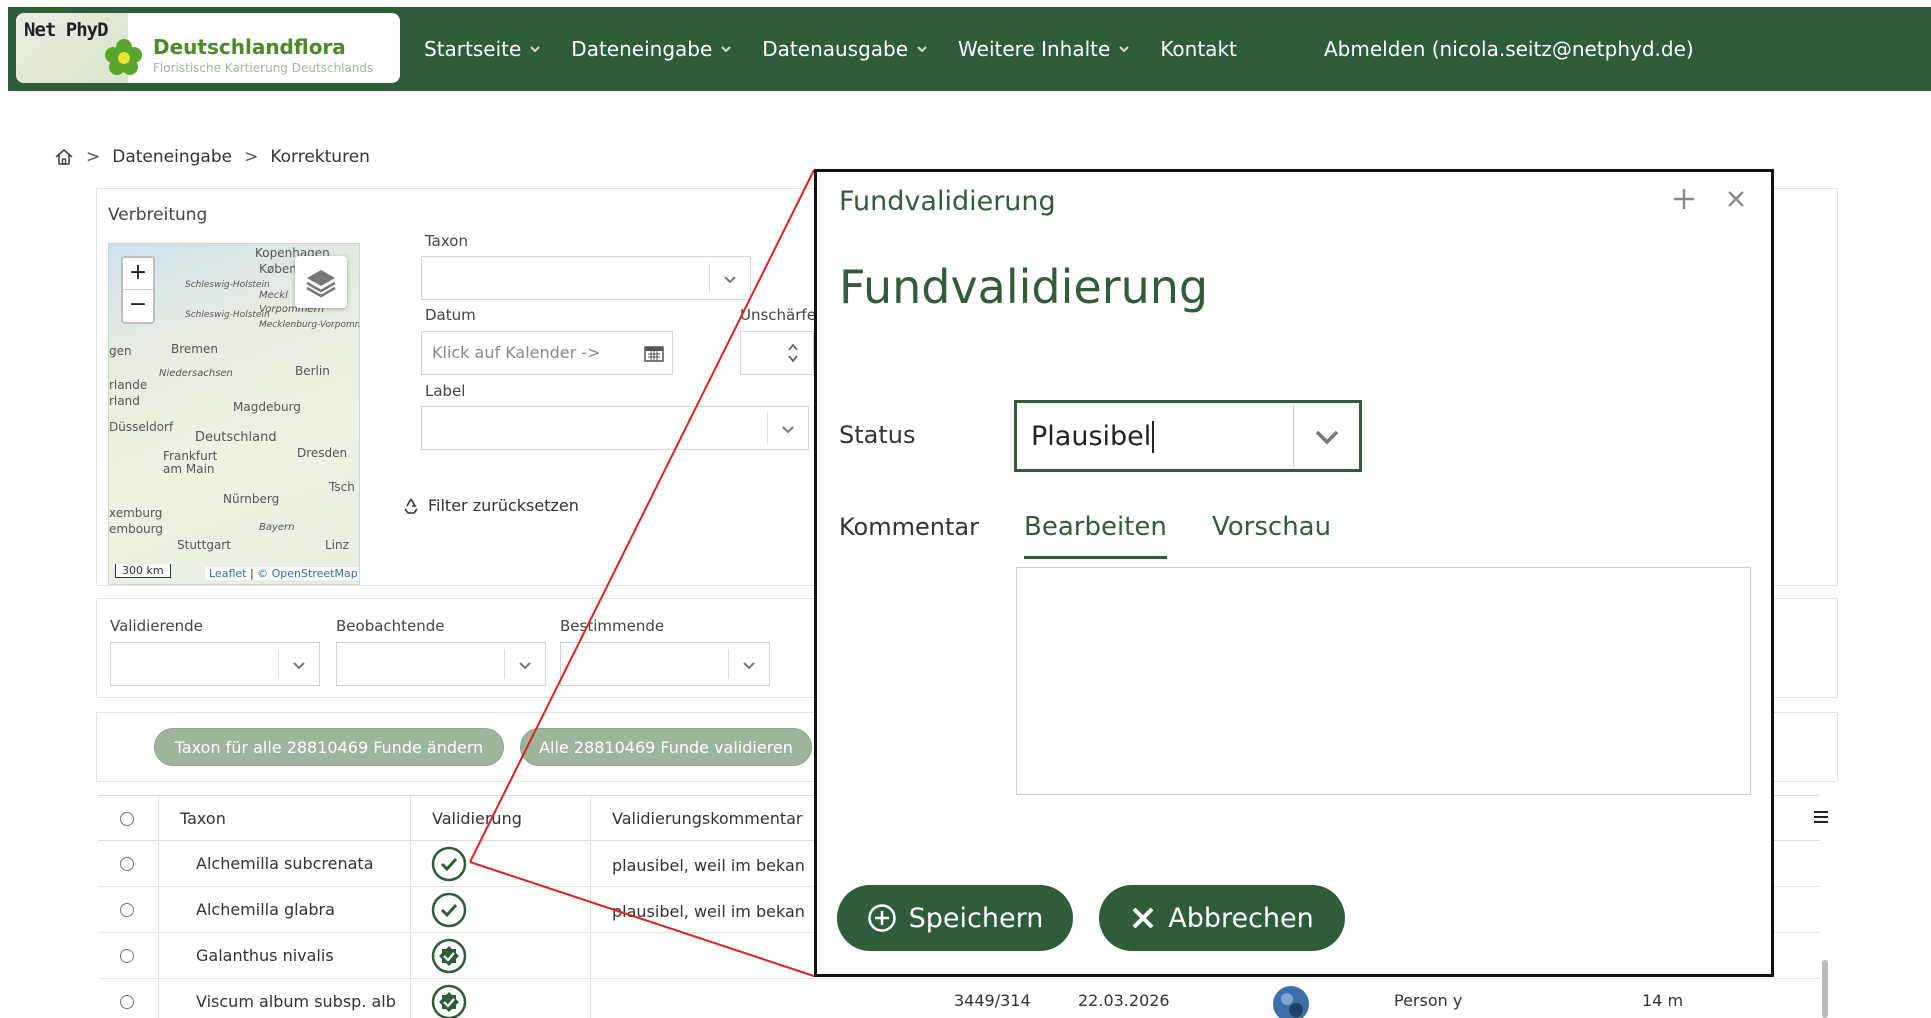  I want to click on map-place-label: Berlin, so click(312, 371).